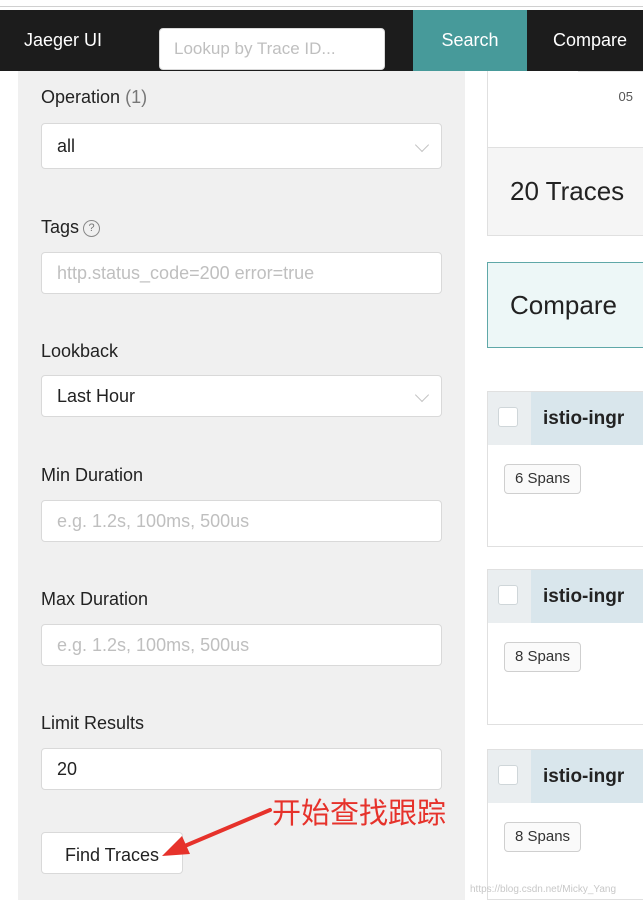  Describe the element at coordinates (590, 40) in the screenshot. I see `compare-tab: Compare` at that location.